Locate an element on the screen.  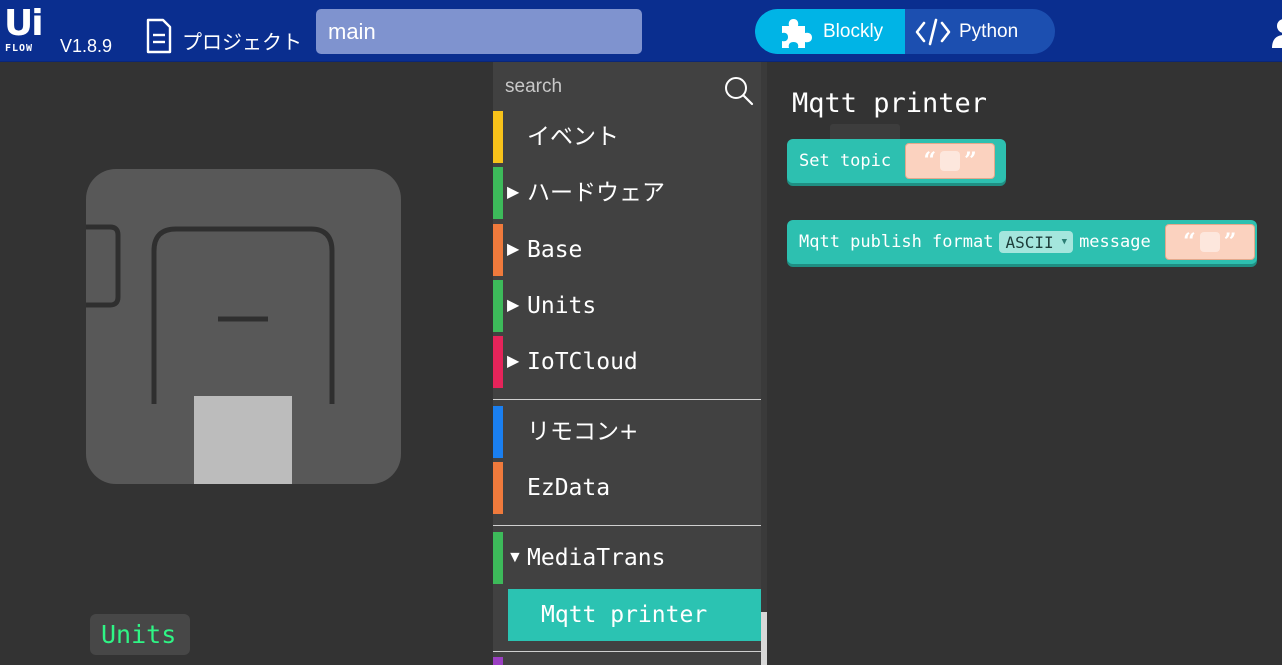
device-image is located at coordinates (243, 326).